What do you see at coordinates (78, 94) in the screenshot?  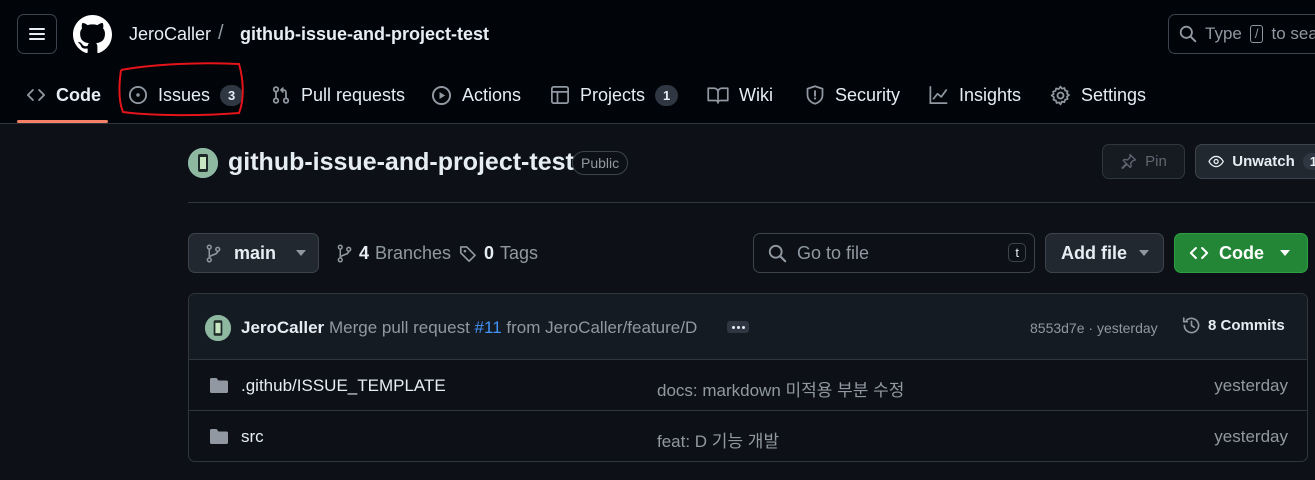 I see `tab-code-label: Code` at bounding box center [78, 94].